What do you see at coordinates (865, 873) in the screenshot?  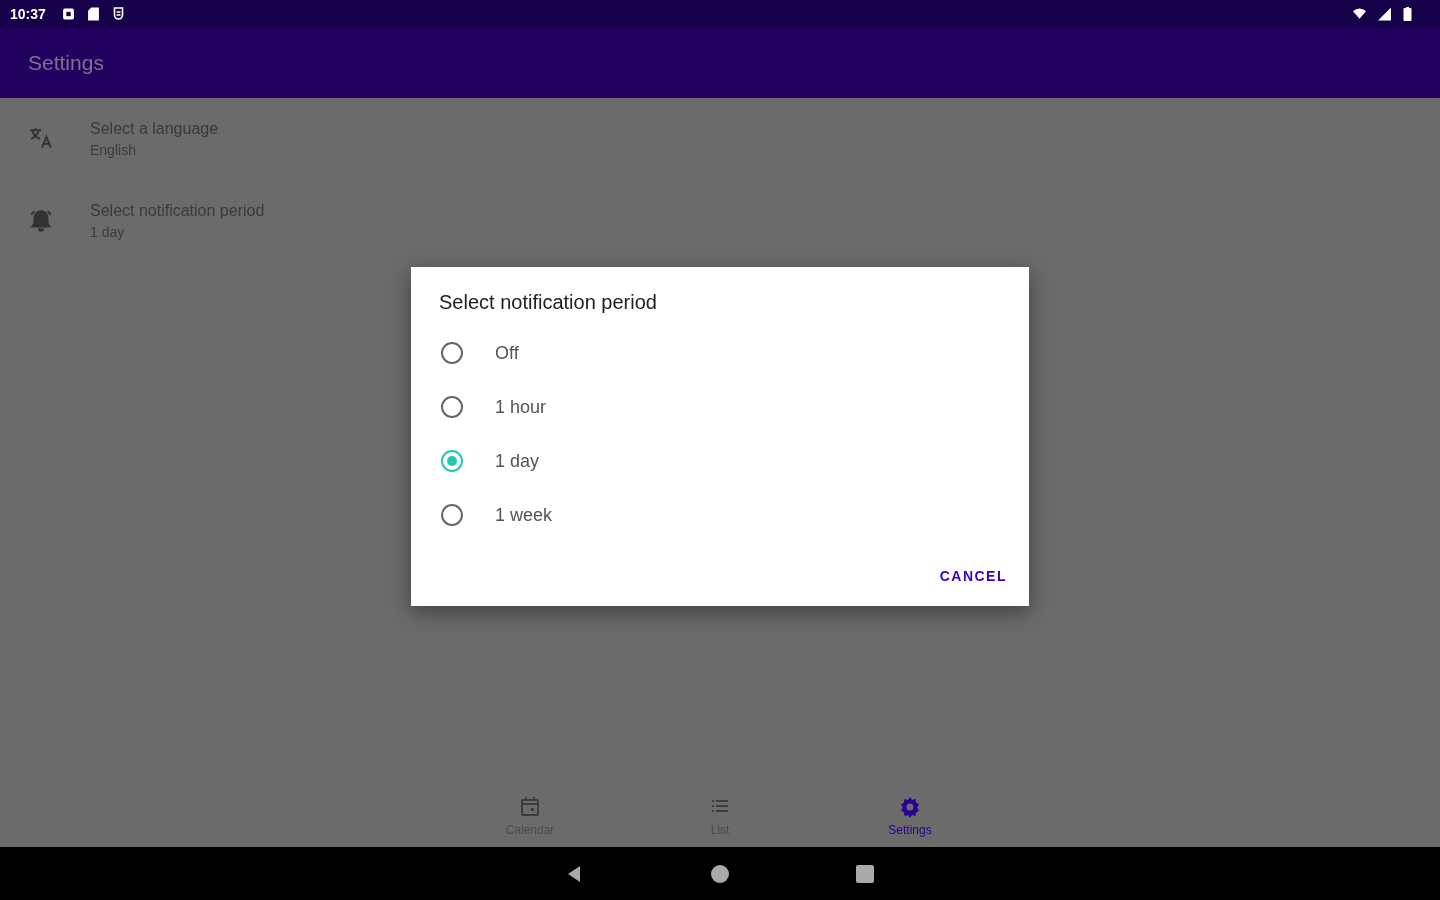 I see `recents-icon` at bounding box center [865, 873].